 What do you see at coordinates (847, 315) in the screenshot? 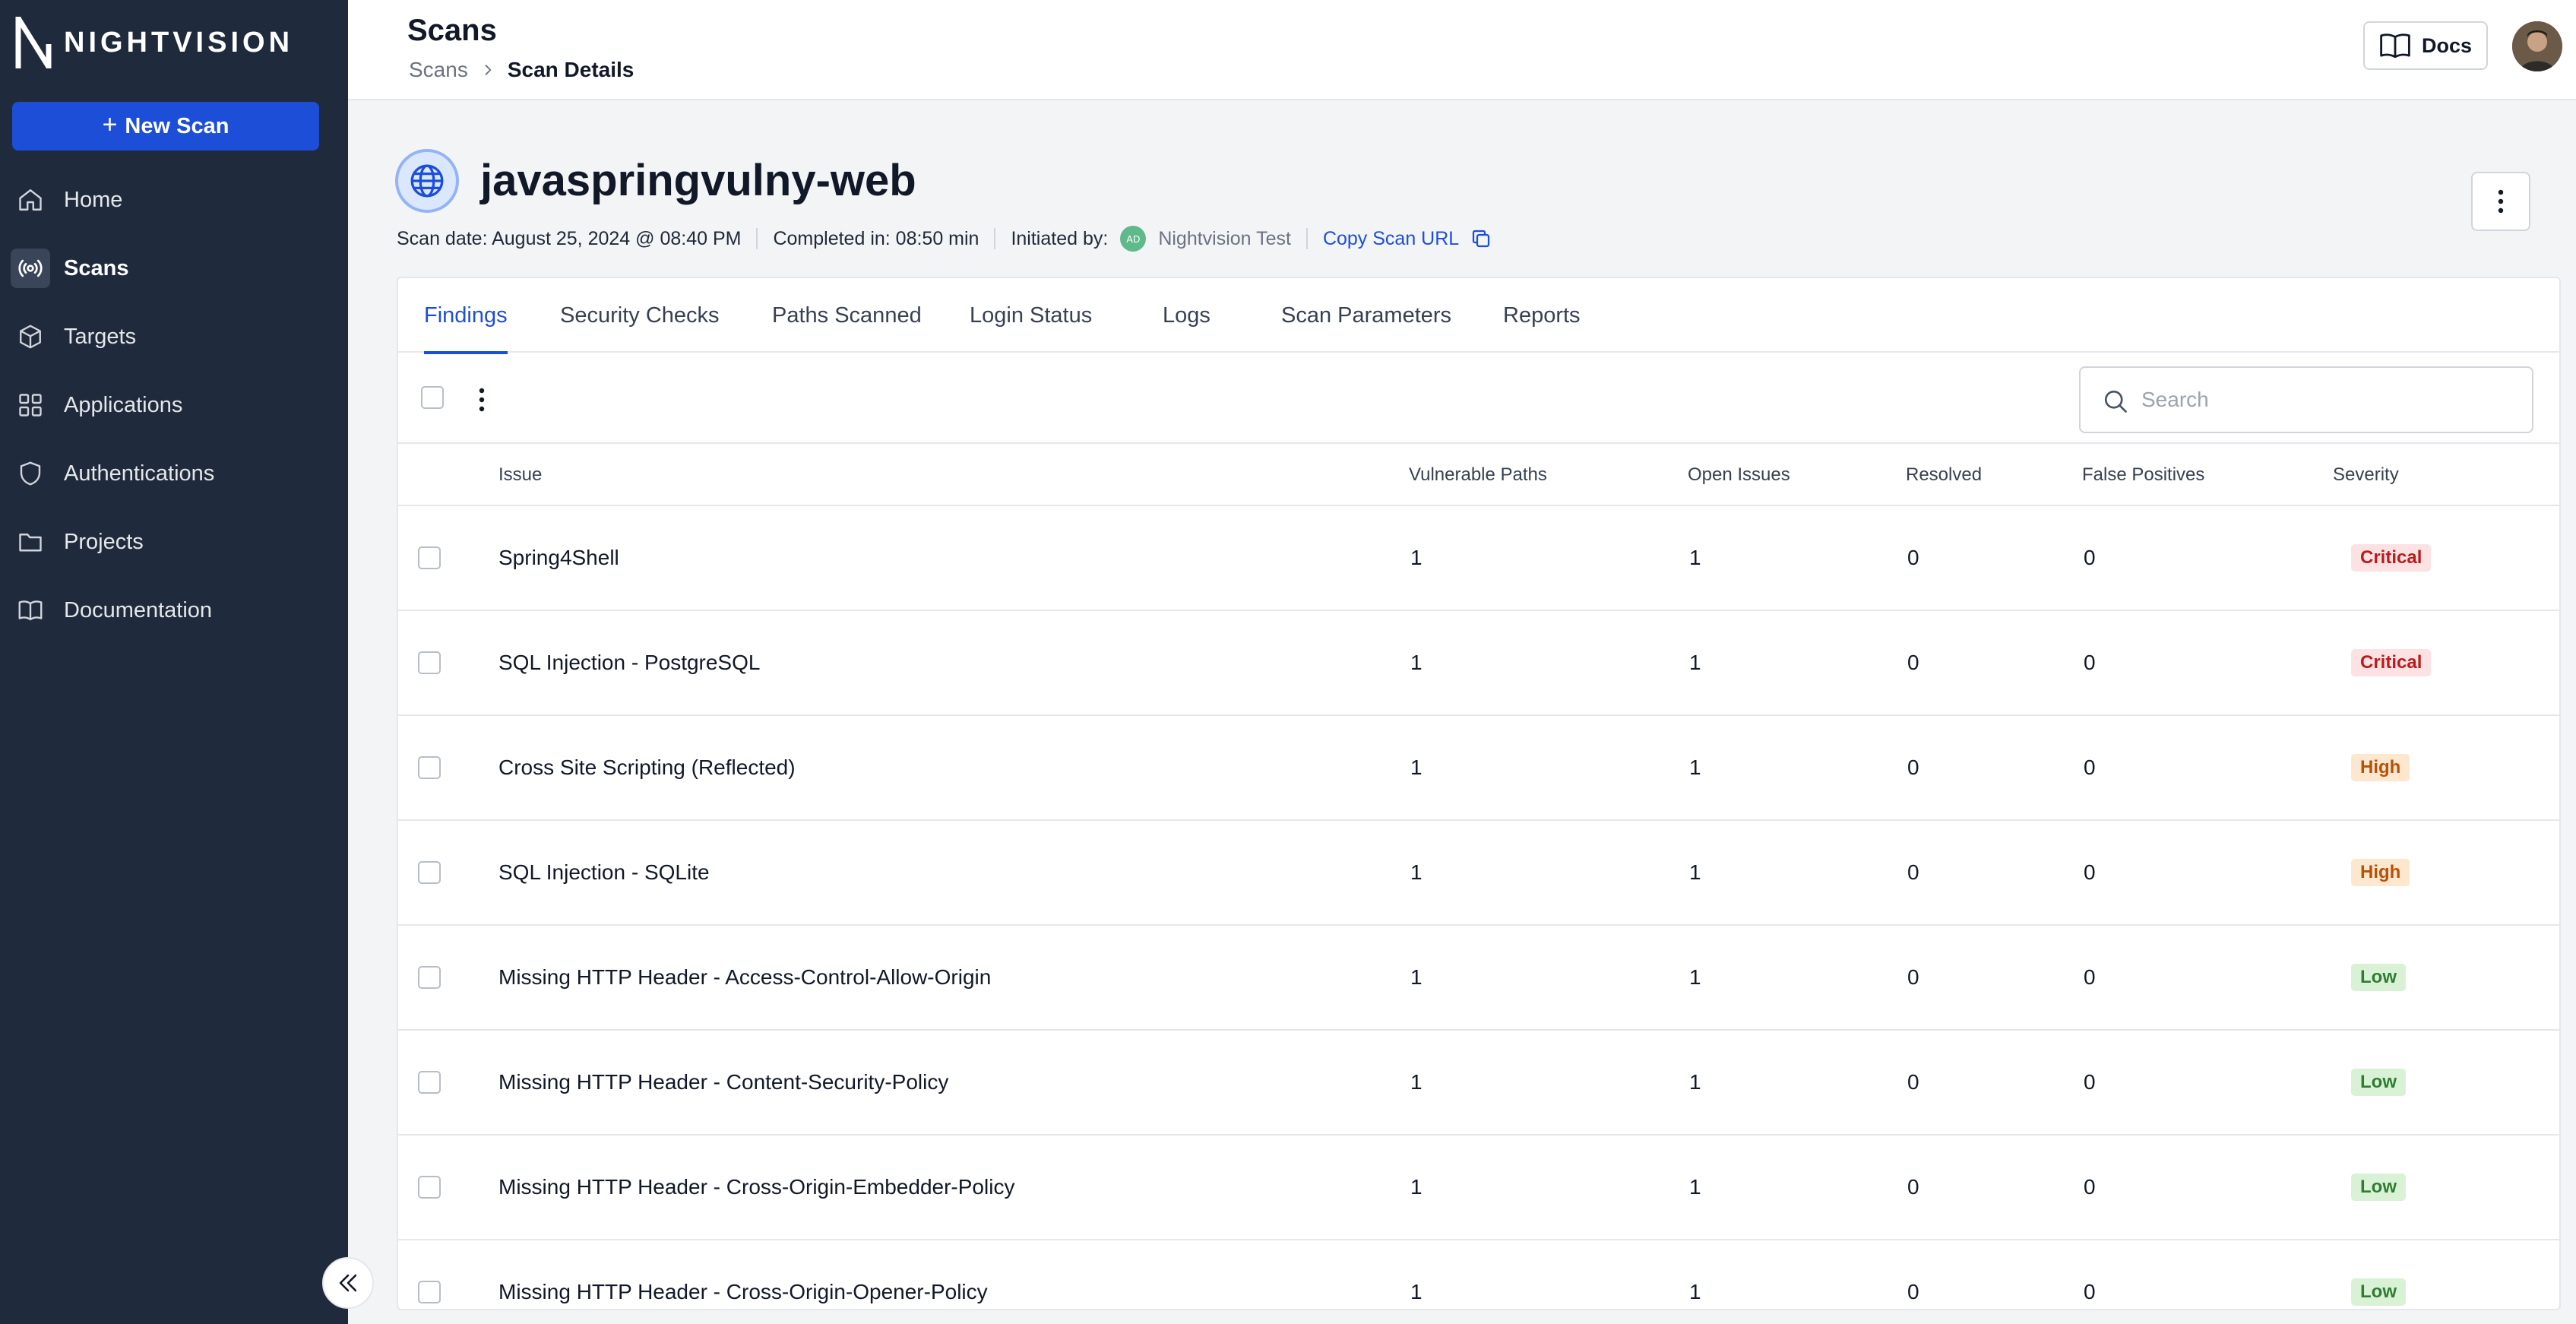
I see `tab-paths-scanned: Paths Scanned` at bounding box center [847, 315].